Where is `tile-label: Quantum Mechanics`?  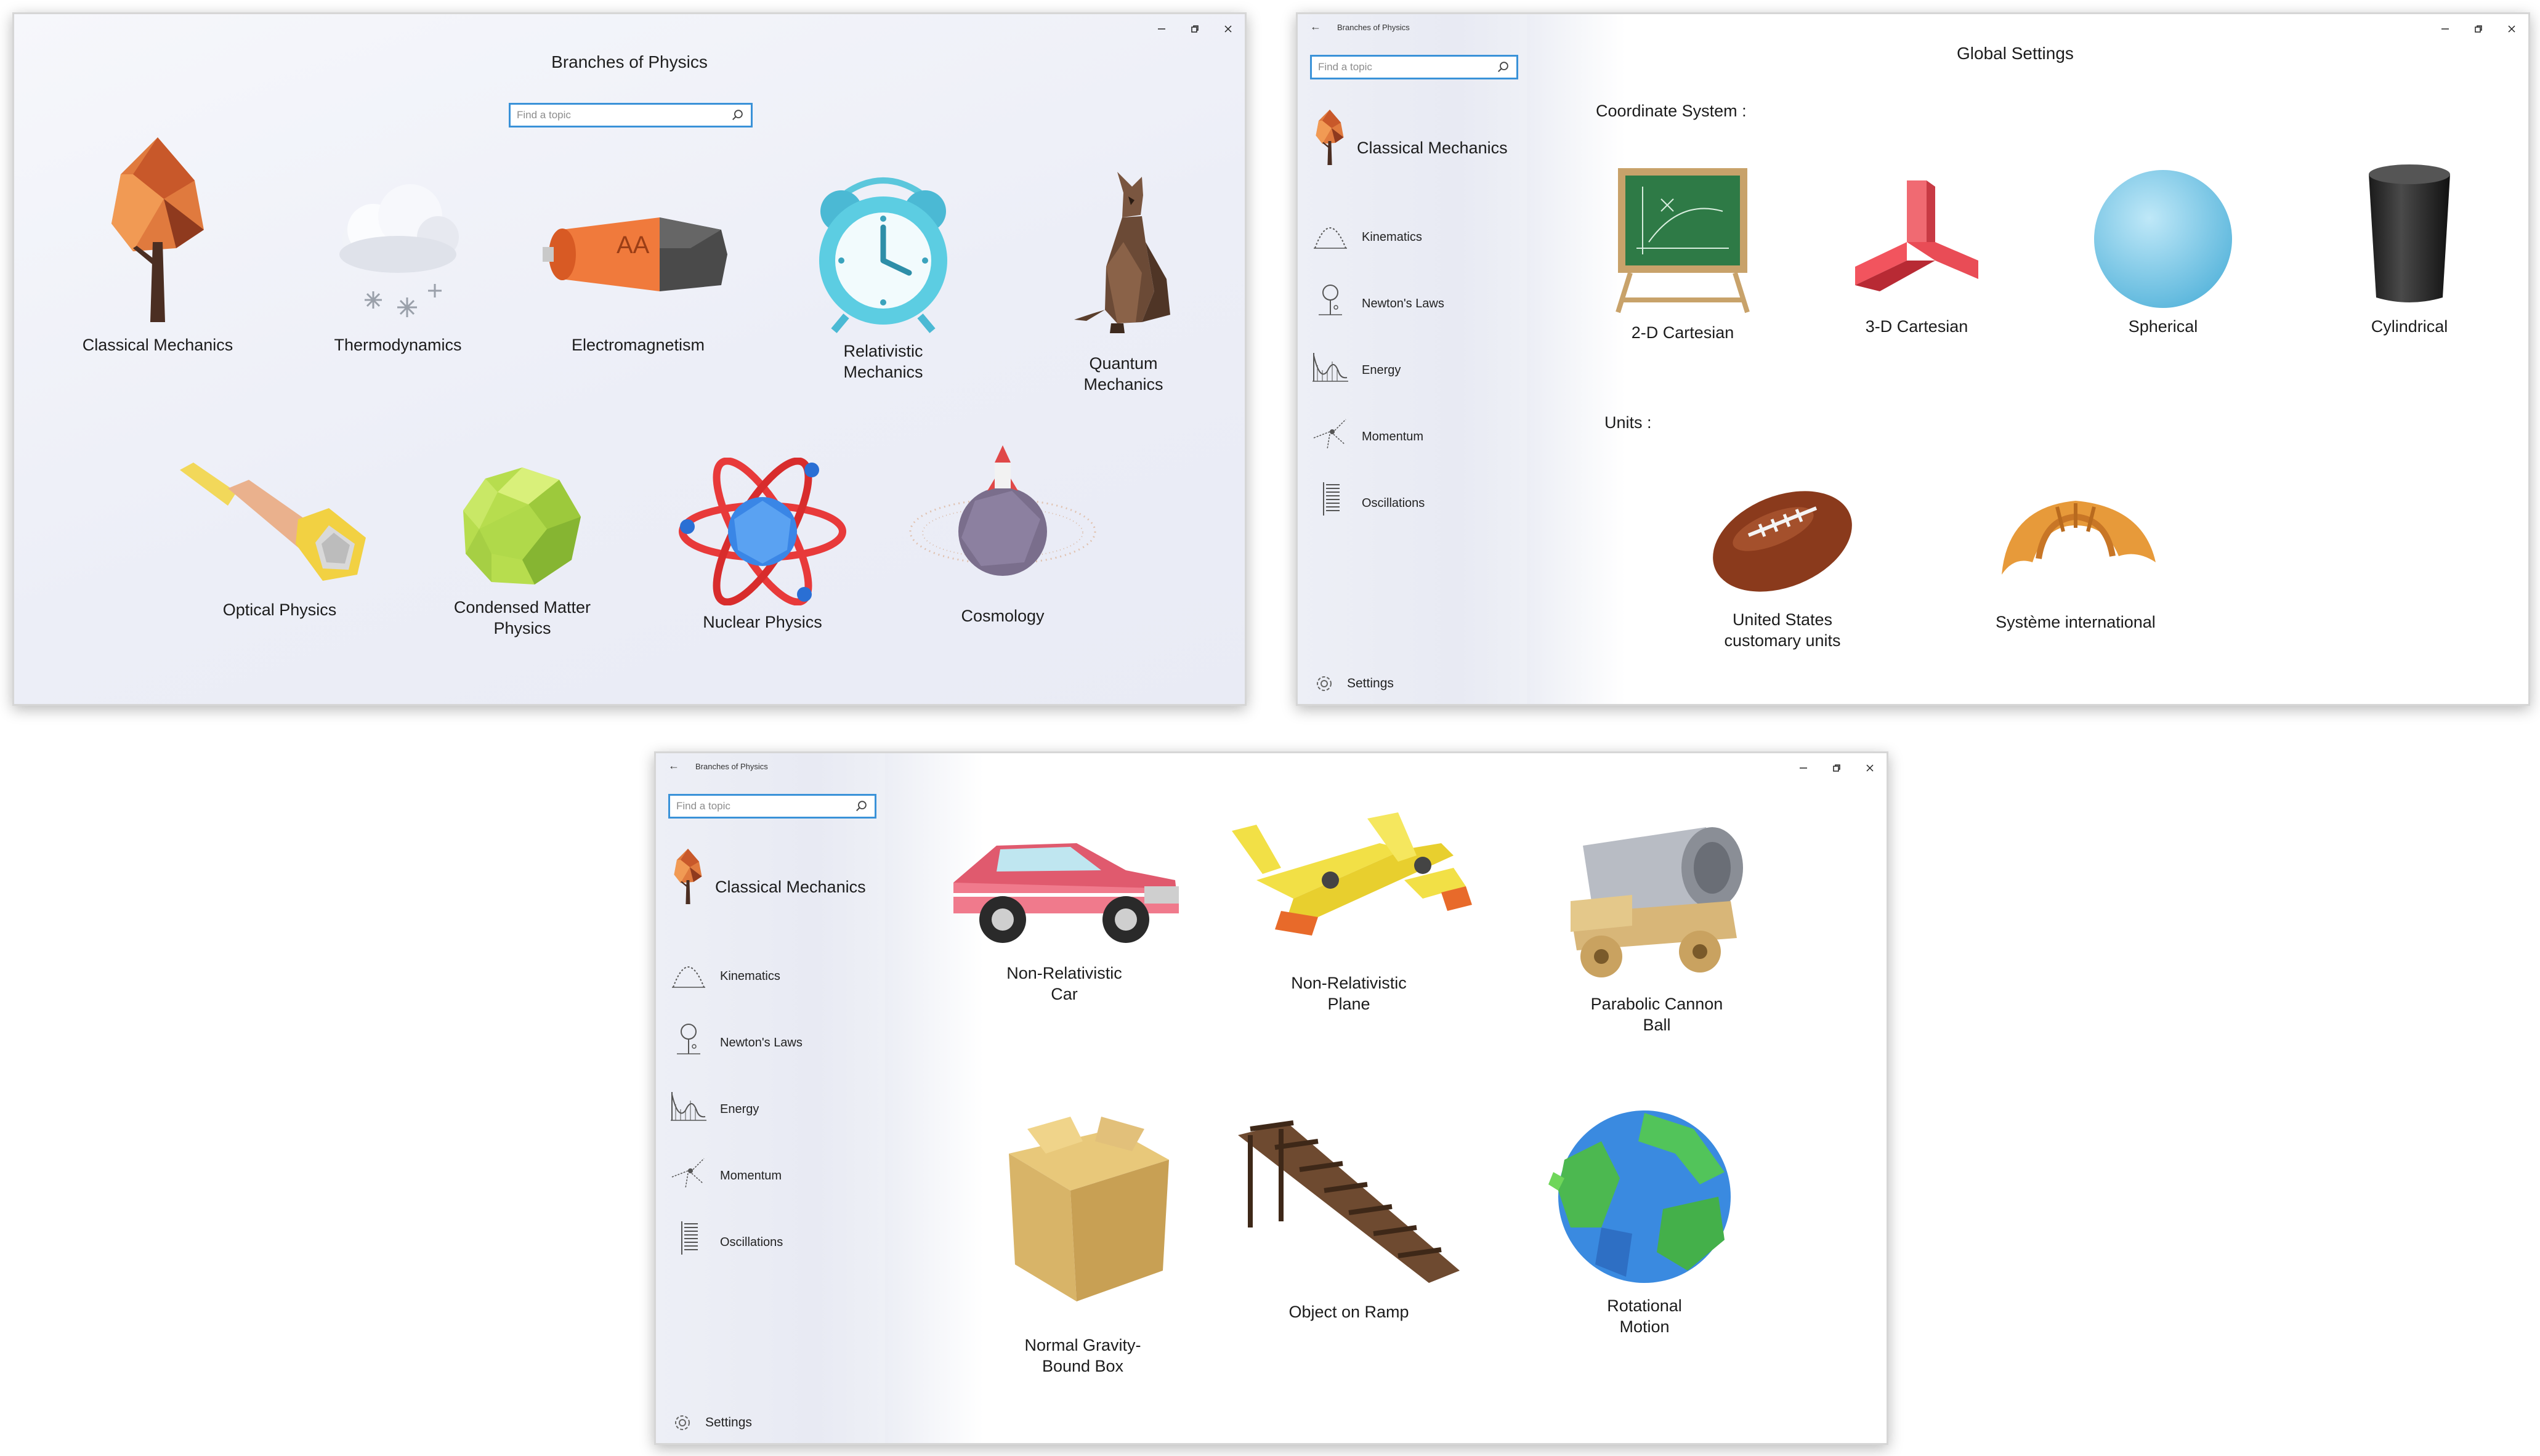 tile-label: Quantum Mechanics is located at coordinates (1123, 374).